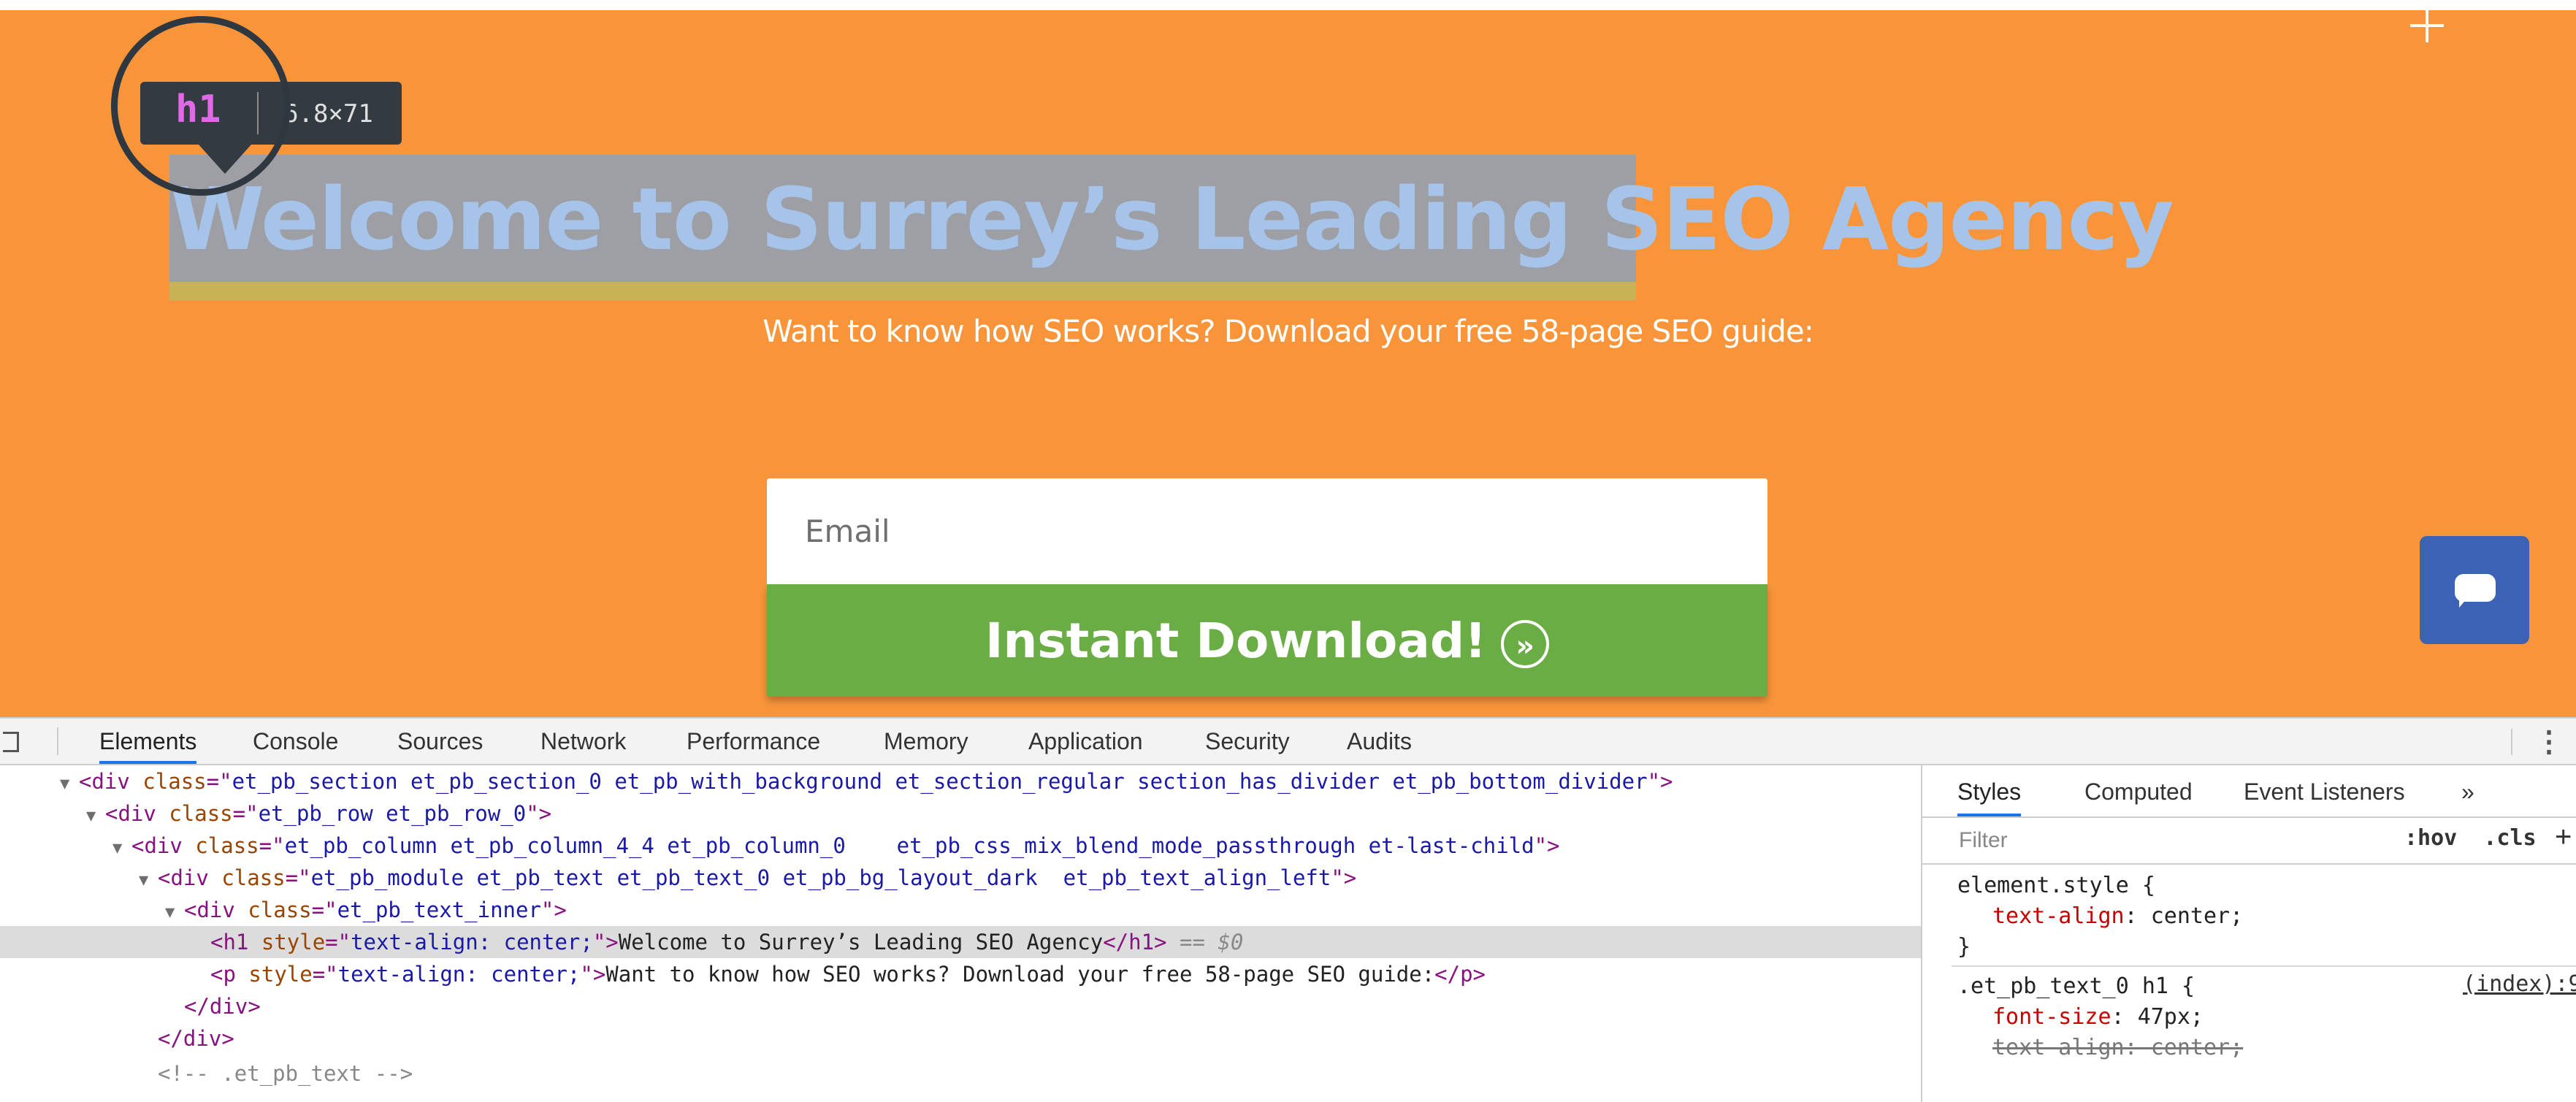  Describe the element at coordinates (902, 291) in the screenshot. I see `inspect-padding-overlay` at that location.